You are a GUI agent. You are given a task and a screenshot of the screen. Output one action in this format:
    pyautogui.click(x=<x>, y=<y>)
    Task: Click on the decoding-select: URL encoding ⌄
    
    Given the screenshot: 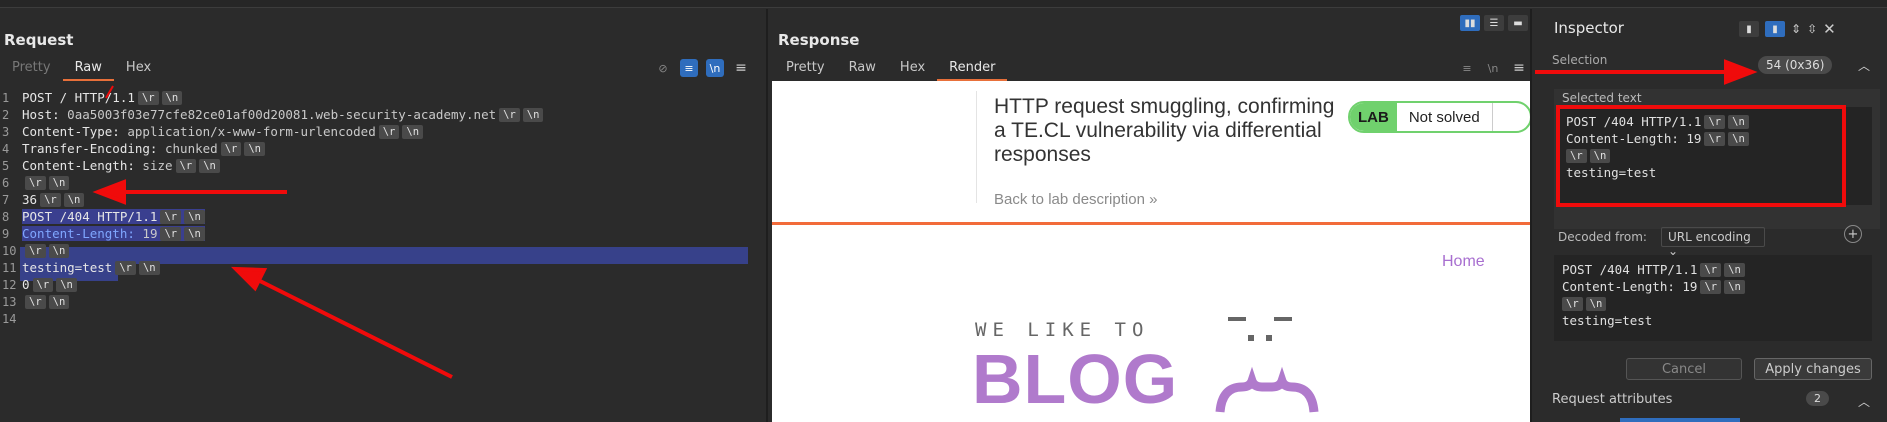 What is the action you would take?
    pyautogui.click(x=1713, y=242)
    